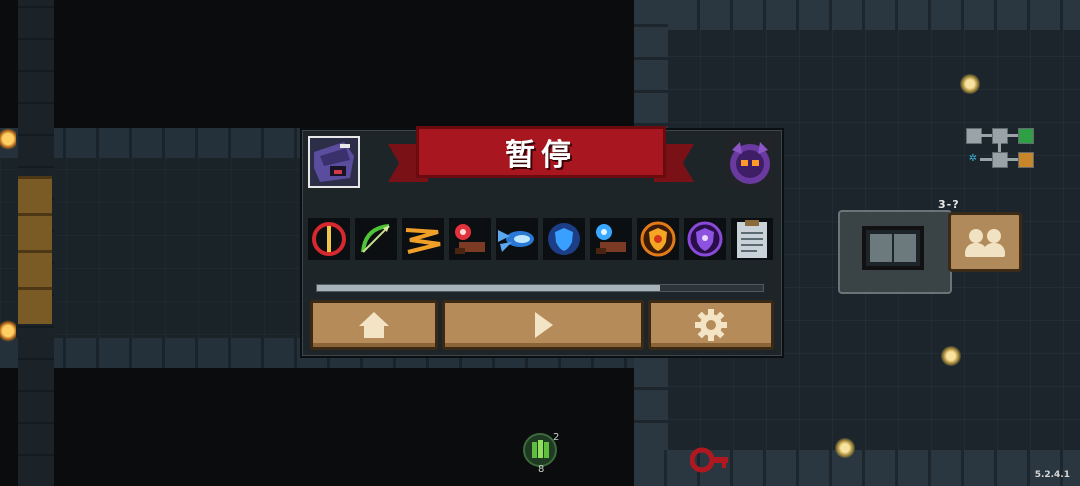 This screenshot has height=486, width=1080. I want to click on blue-orb-cannon-icon, so click(611, 239).